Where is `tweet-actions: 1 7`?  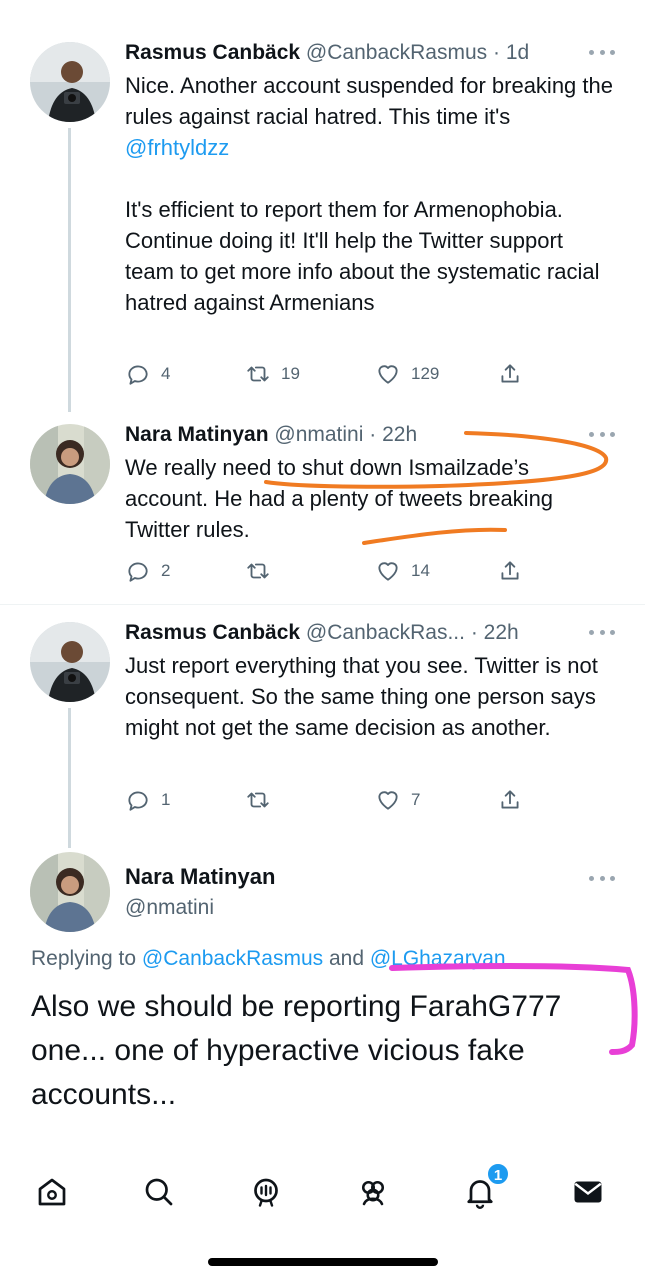
tweet-actions: 1 7 is located at coordinates (335, 800).